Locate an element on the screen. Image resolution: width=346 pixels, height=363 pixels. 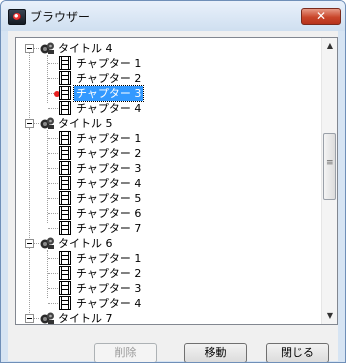
tree-node-chapter: チャプター 5 is located at coordinates (168, 198).